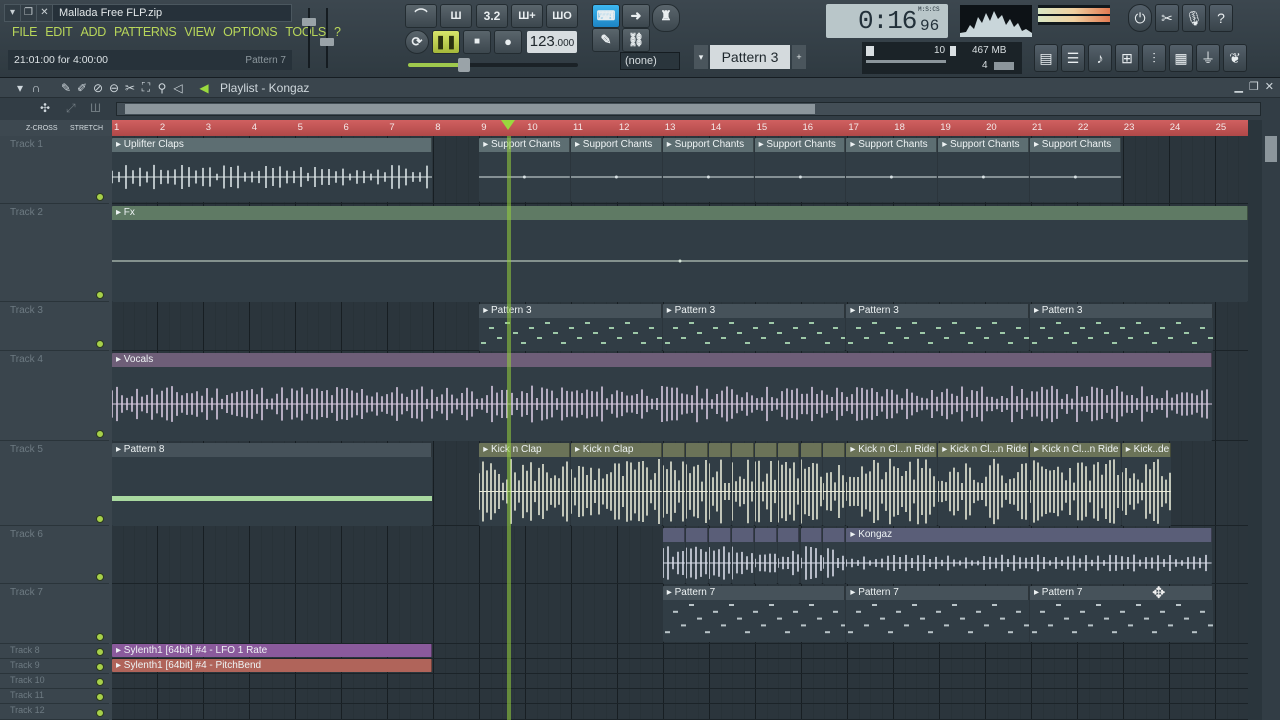  What do you see at coordinates (1208, 58) in the screenshot?
I see `plugin-icon: ⏚` at bounding box center [1208, 58].